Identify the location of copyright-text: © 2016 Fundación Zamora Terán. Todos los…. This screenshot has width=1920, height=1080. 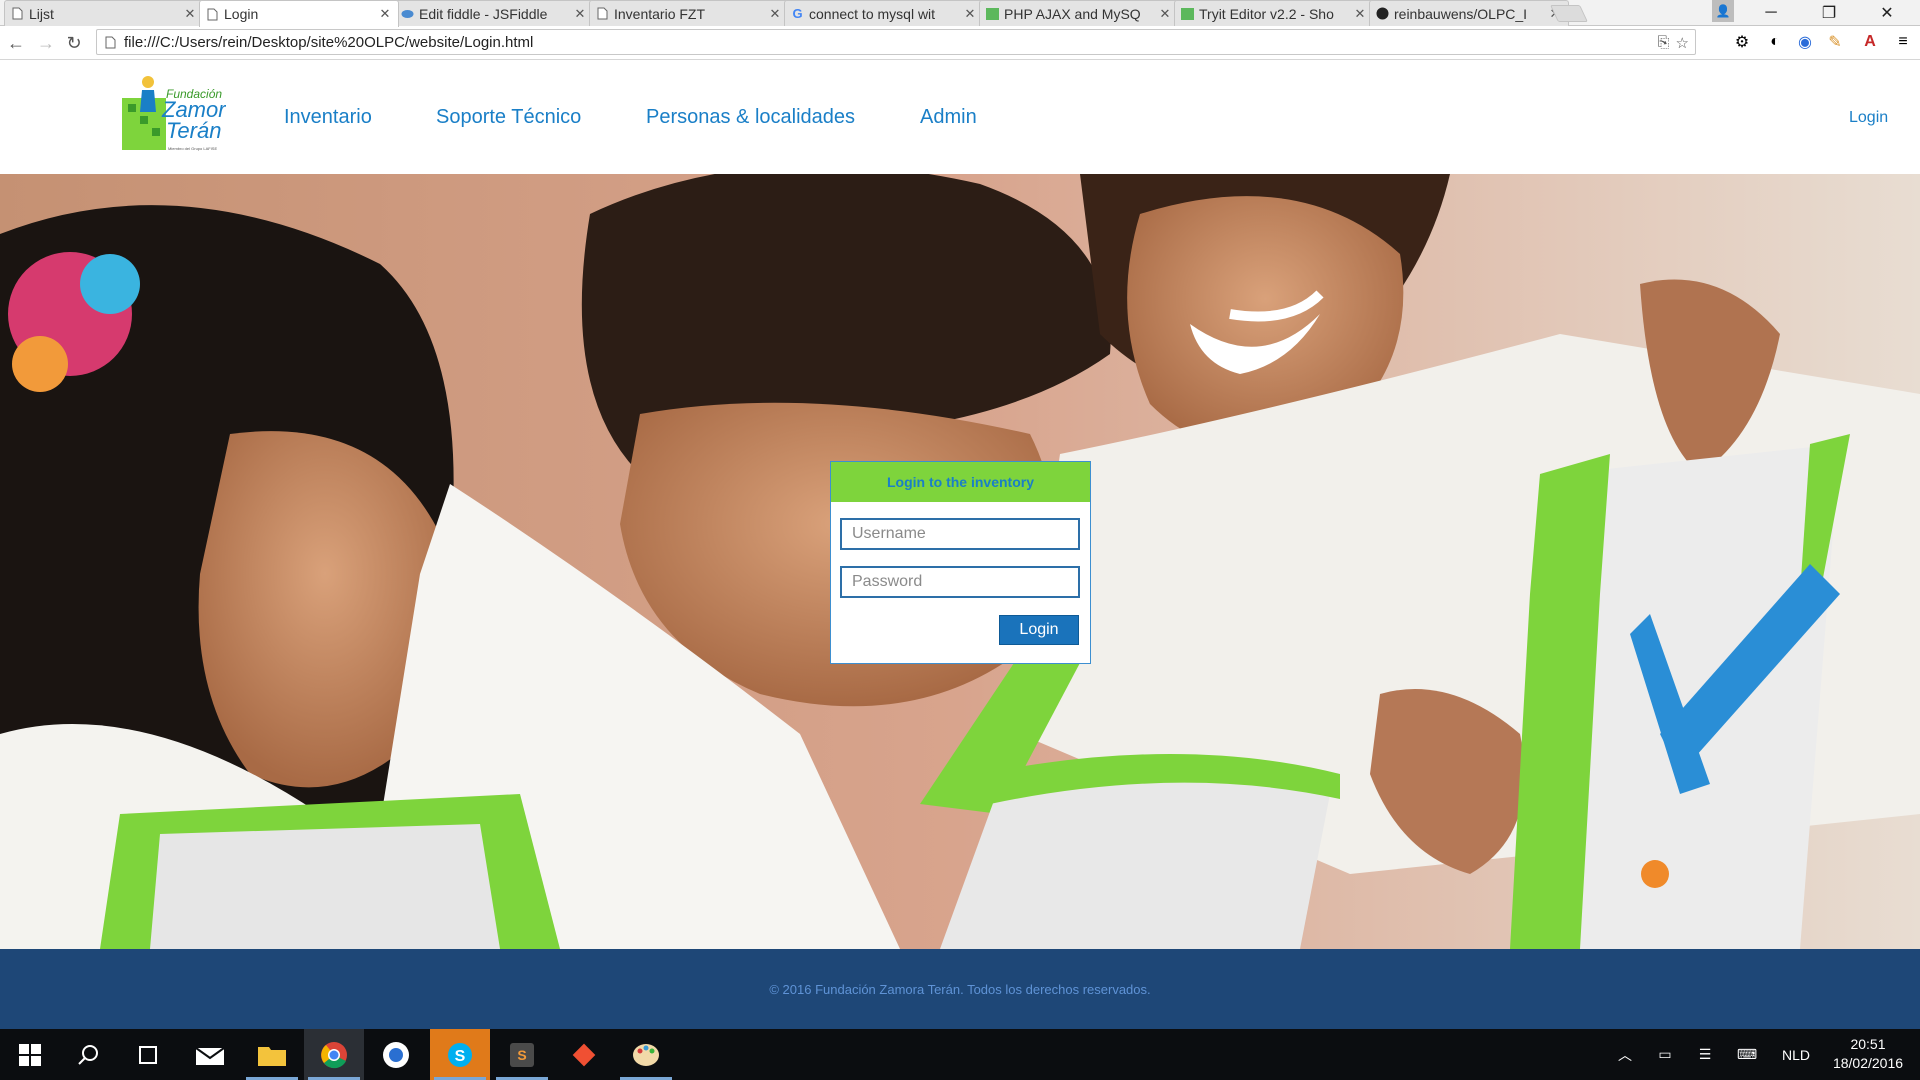
(960, 989).